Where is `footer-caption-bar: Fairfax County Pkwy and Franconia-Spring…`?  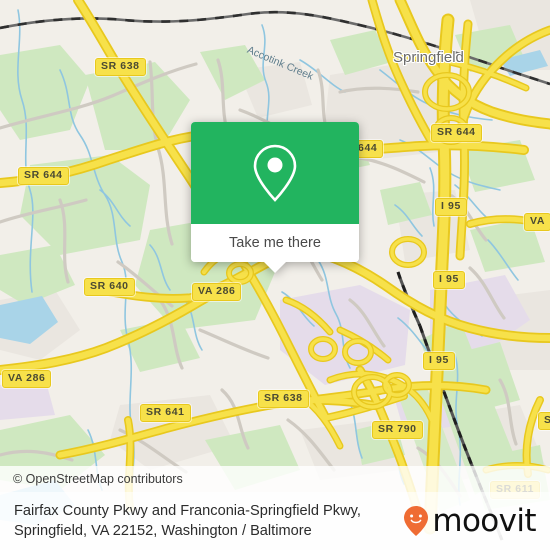 footer-caption-bar: Fairfax County Pkwy and Franconia-Spring… is located at coordinates (275, 521).